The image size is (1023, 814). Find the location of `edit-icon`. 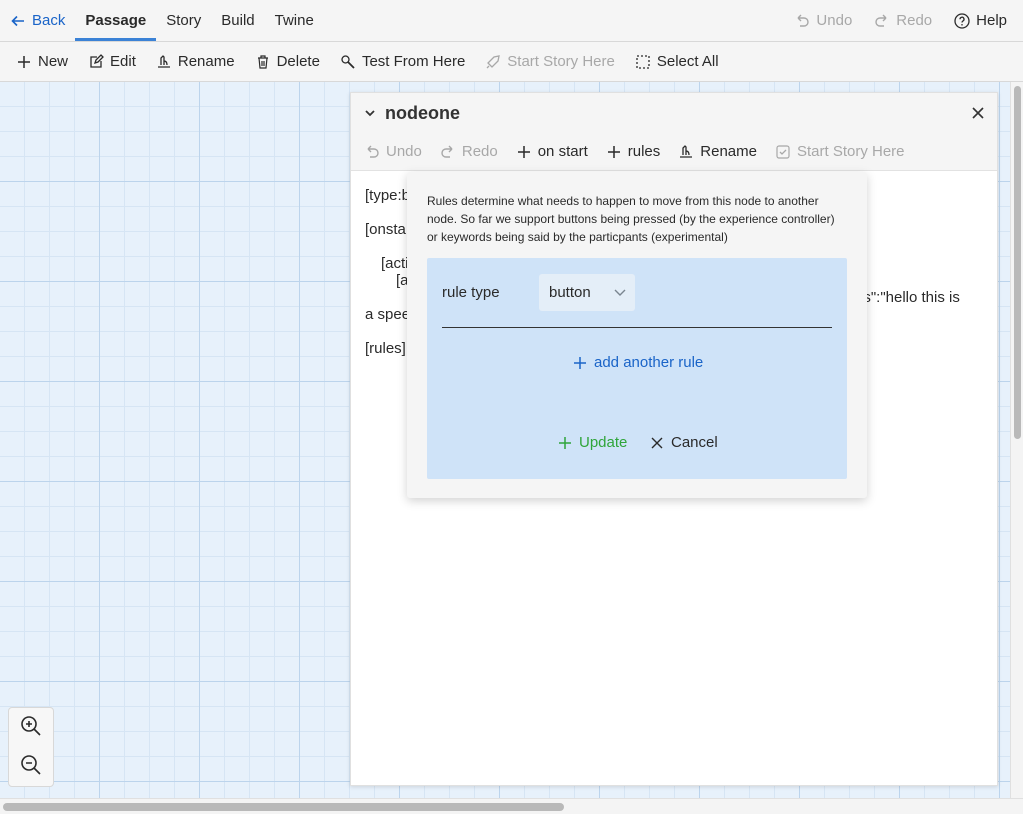

edit-icon is located at coordinates (96, 61).